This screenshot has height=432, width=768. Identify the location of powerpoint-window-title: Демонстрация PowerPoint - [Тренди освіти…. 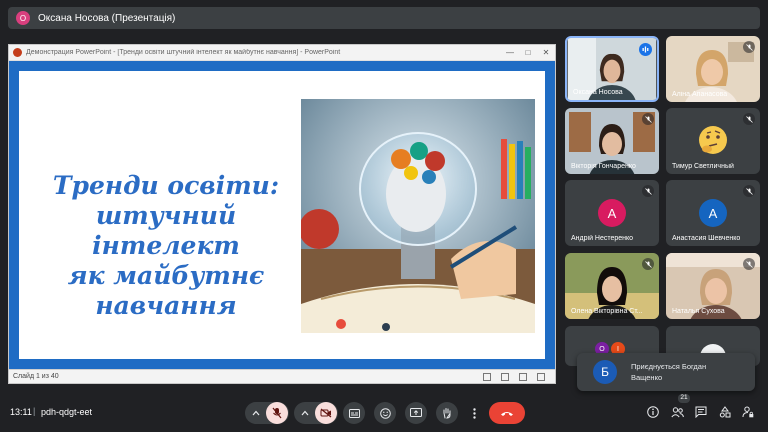
(183, 52).